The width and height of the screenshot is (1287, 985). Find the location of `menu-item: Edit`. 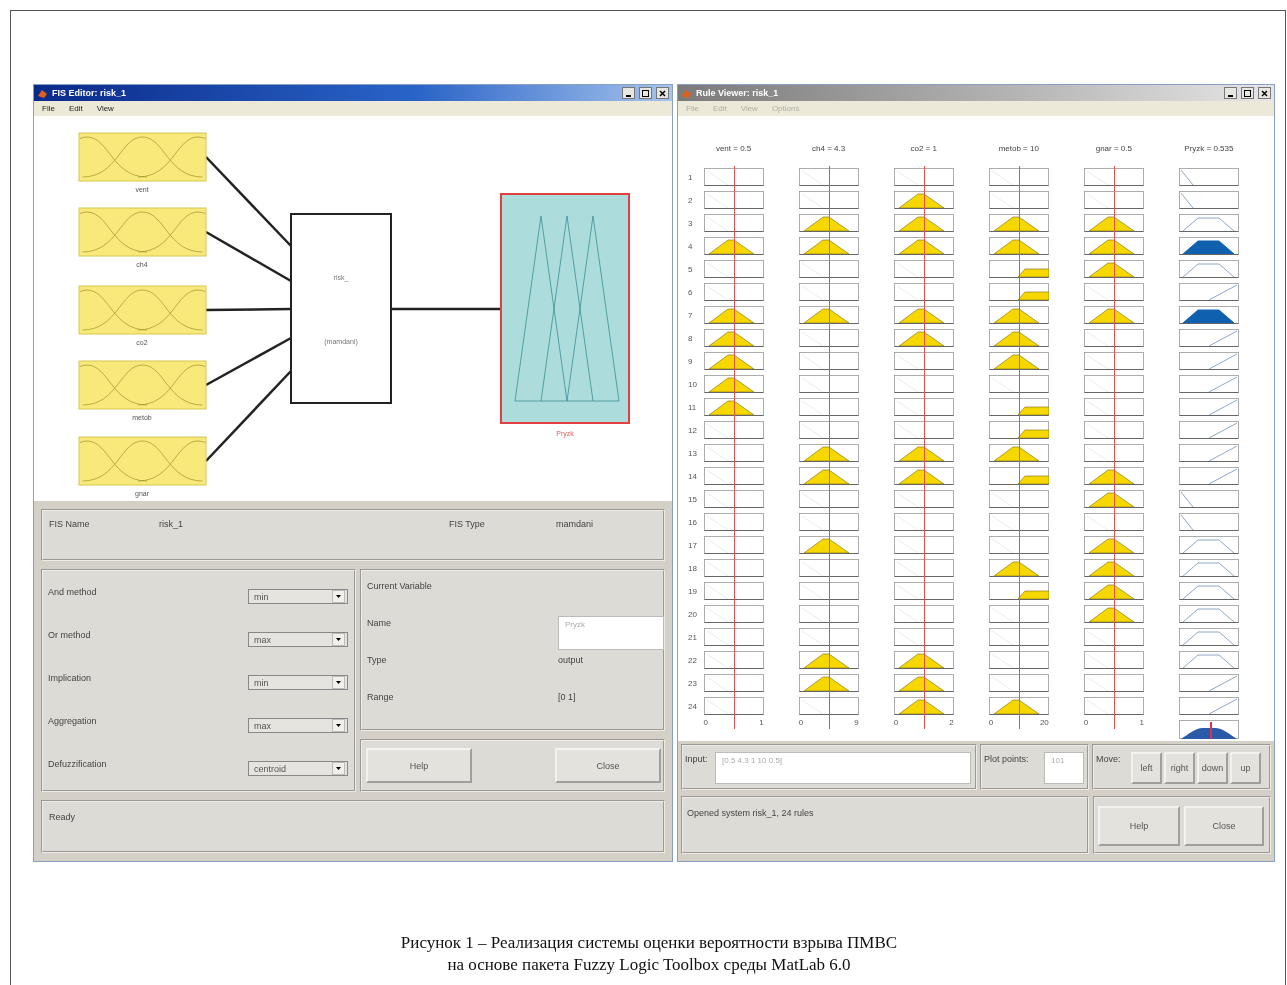

menu-item: Edit is located at coordinates (75, 108).